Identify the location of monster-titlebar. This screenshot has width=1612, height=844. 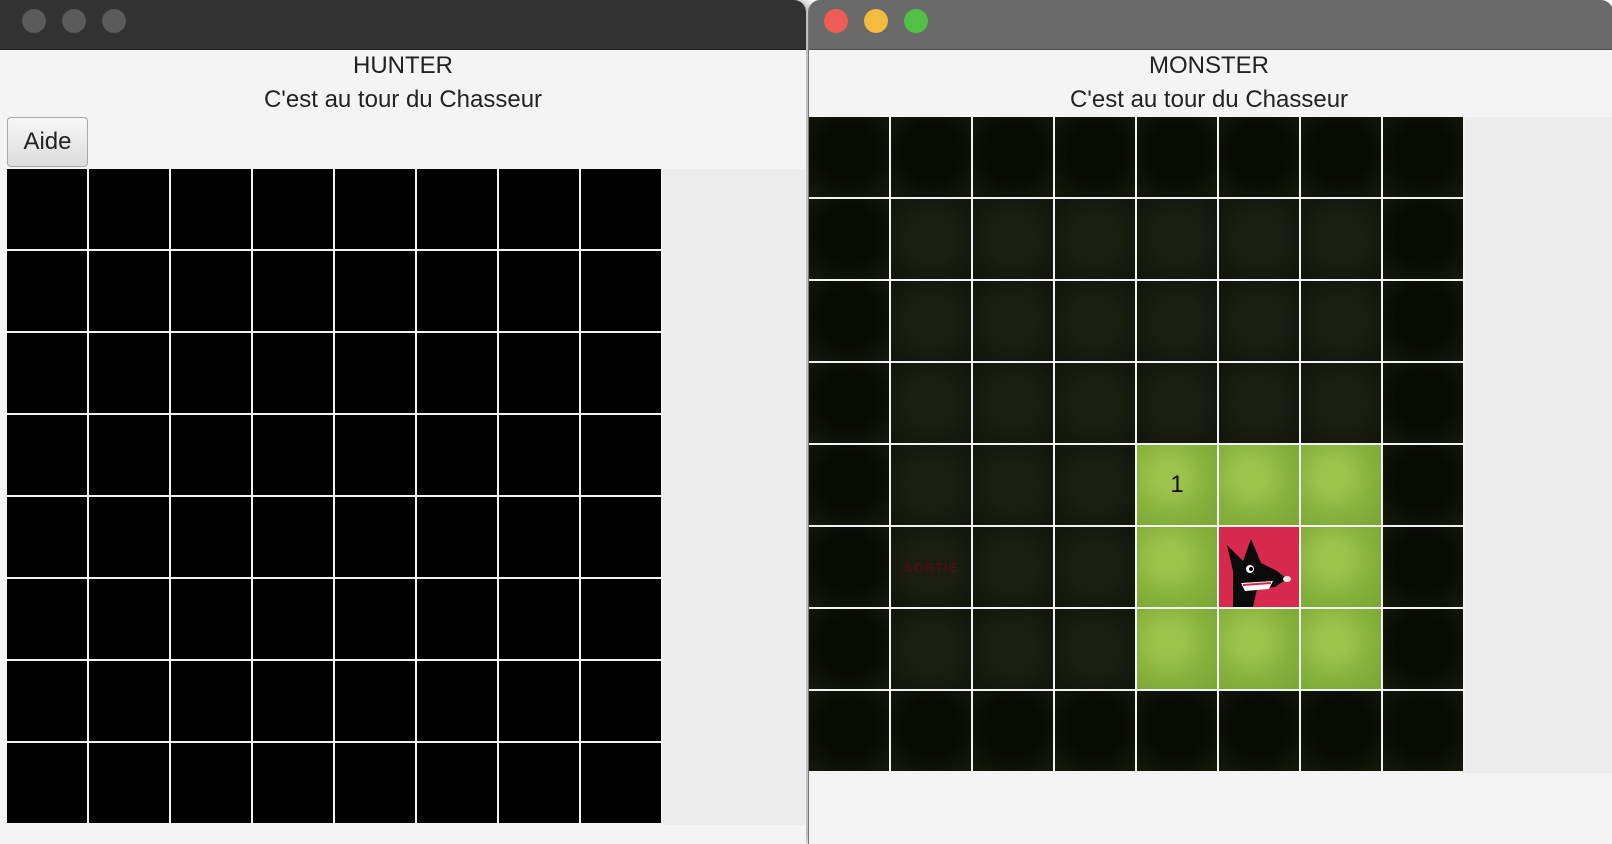
(1210, 25).